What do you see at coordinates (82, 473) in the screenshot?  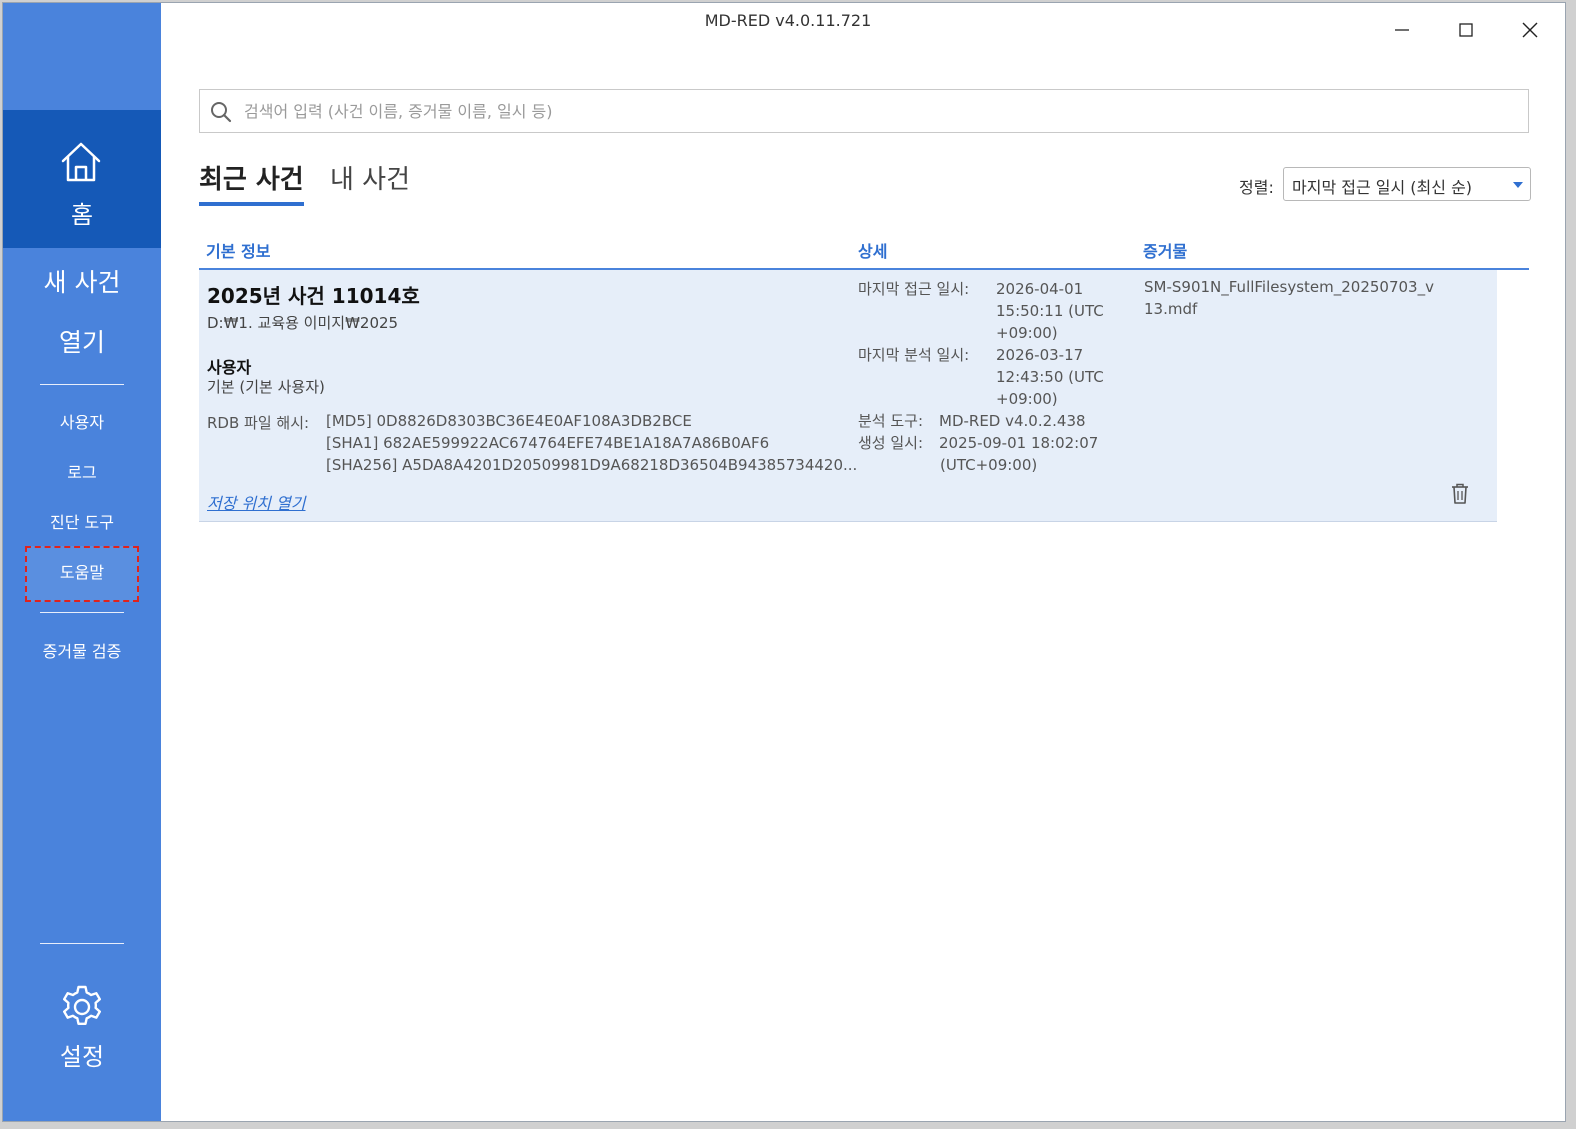 I see `sidebar-item-log: 로그` at bounding box center [82, 473].